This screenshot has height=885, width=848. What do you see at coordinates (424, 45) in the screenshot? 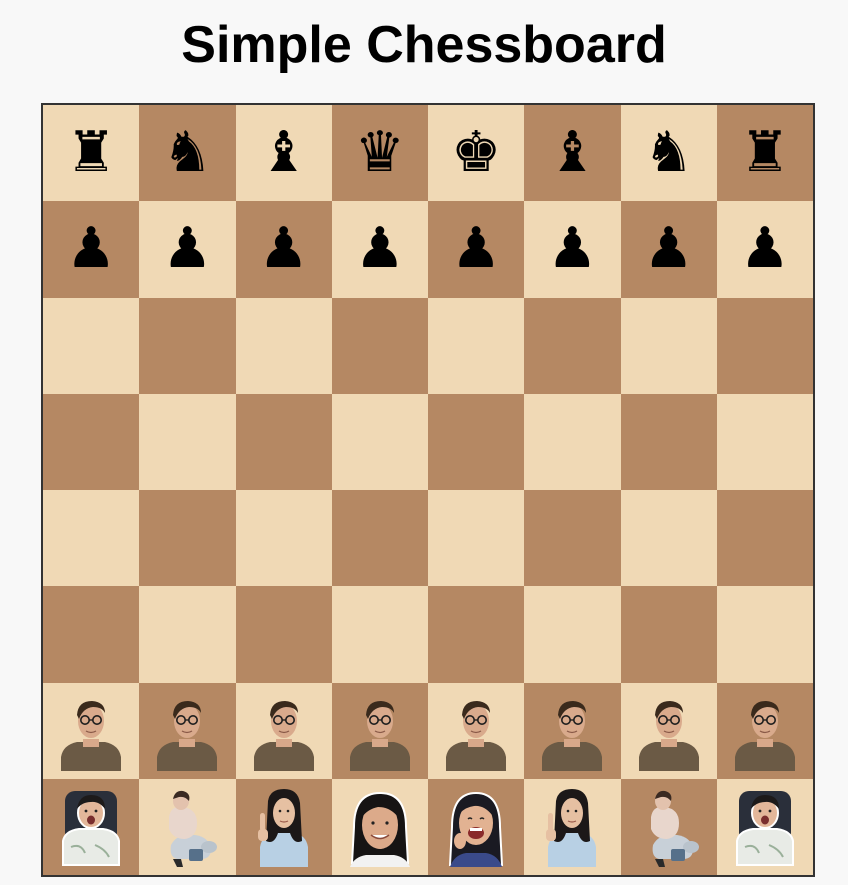
I see `page-title: Simple Chessboard` at bounding box center [424, 45].